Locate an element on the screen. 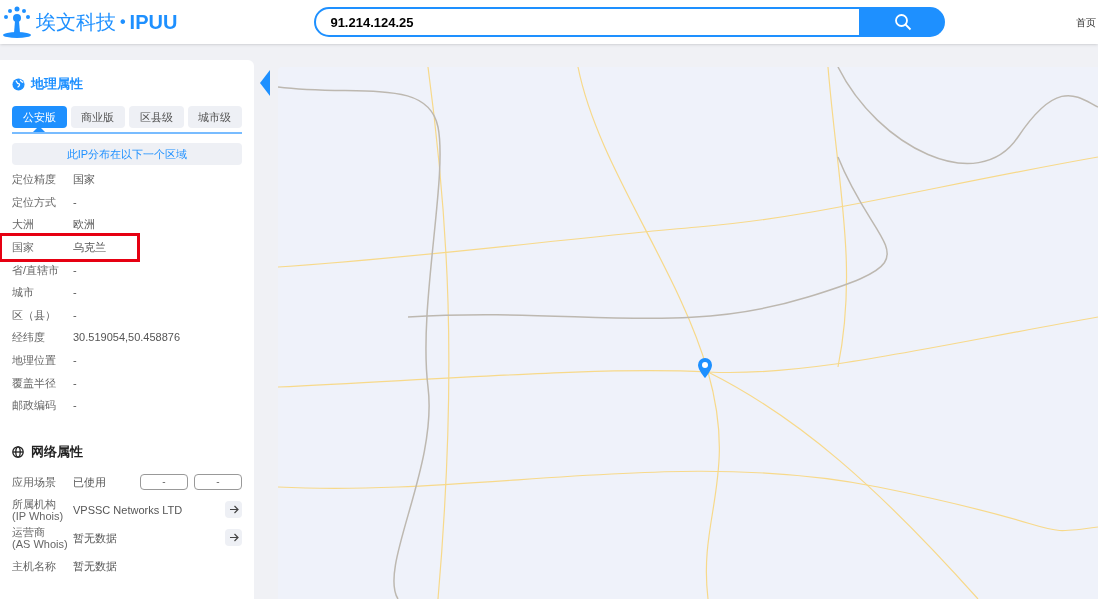 The image size is (1098, 599). collapse-tab-icon is located at coordinates (265, 83).